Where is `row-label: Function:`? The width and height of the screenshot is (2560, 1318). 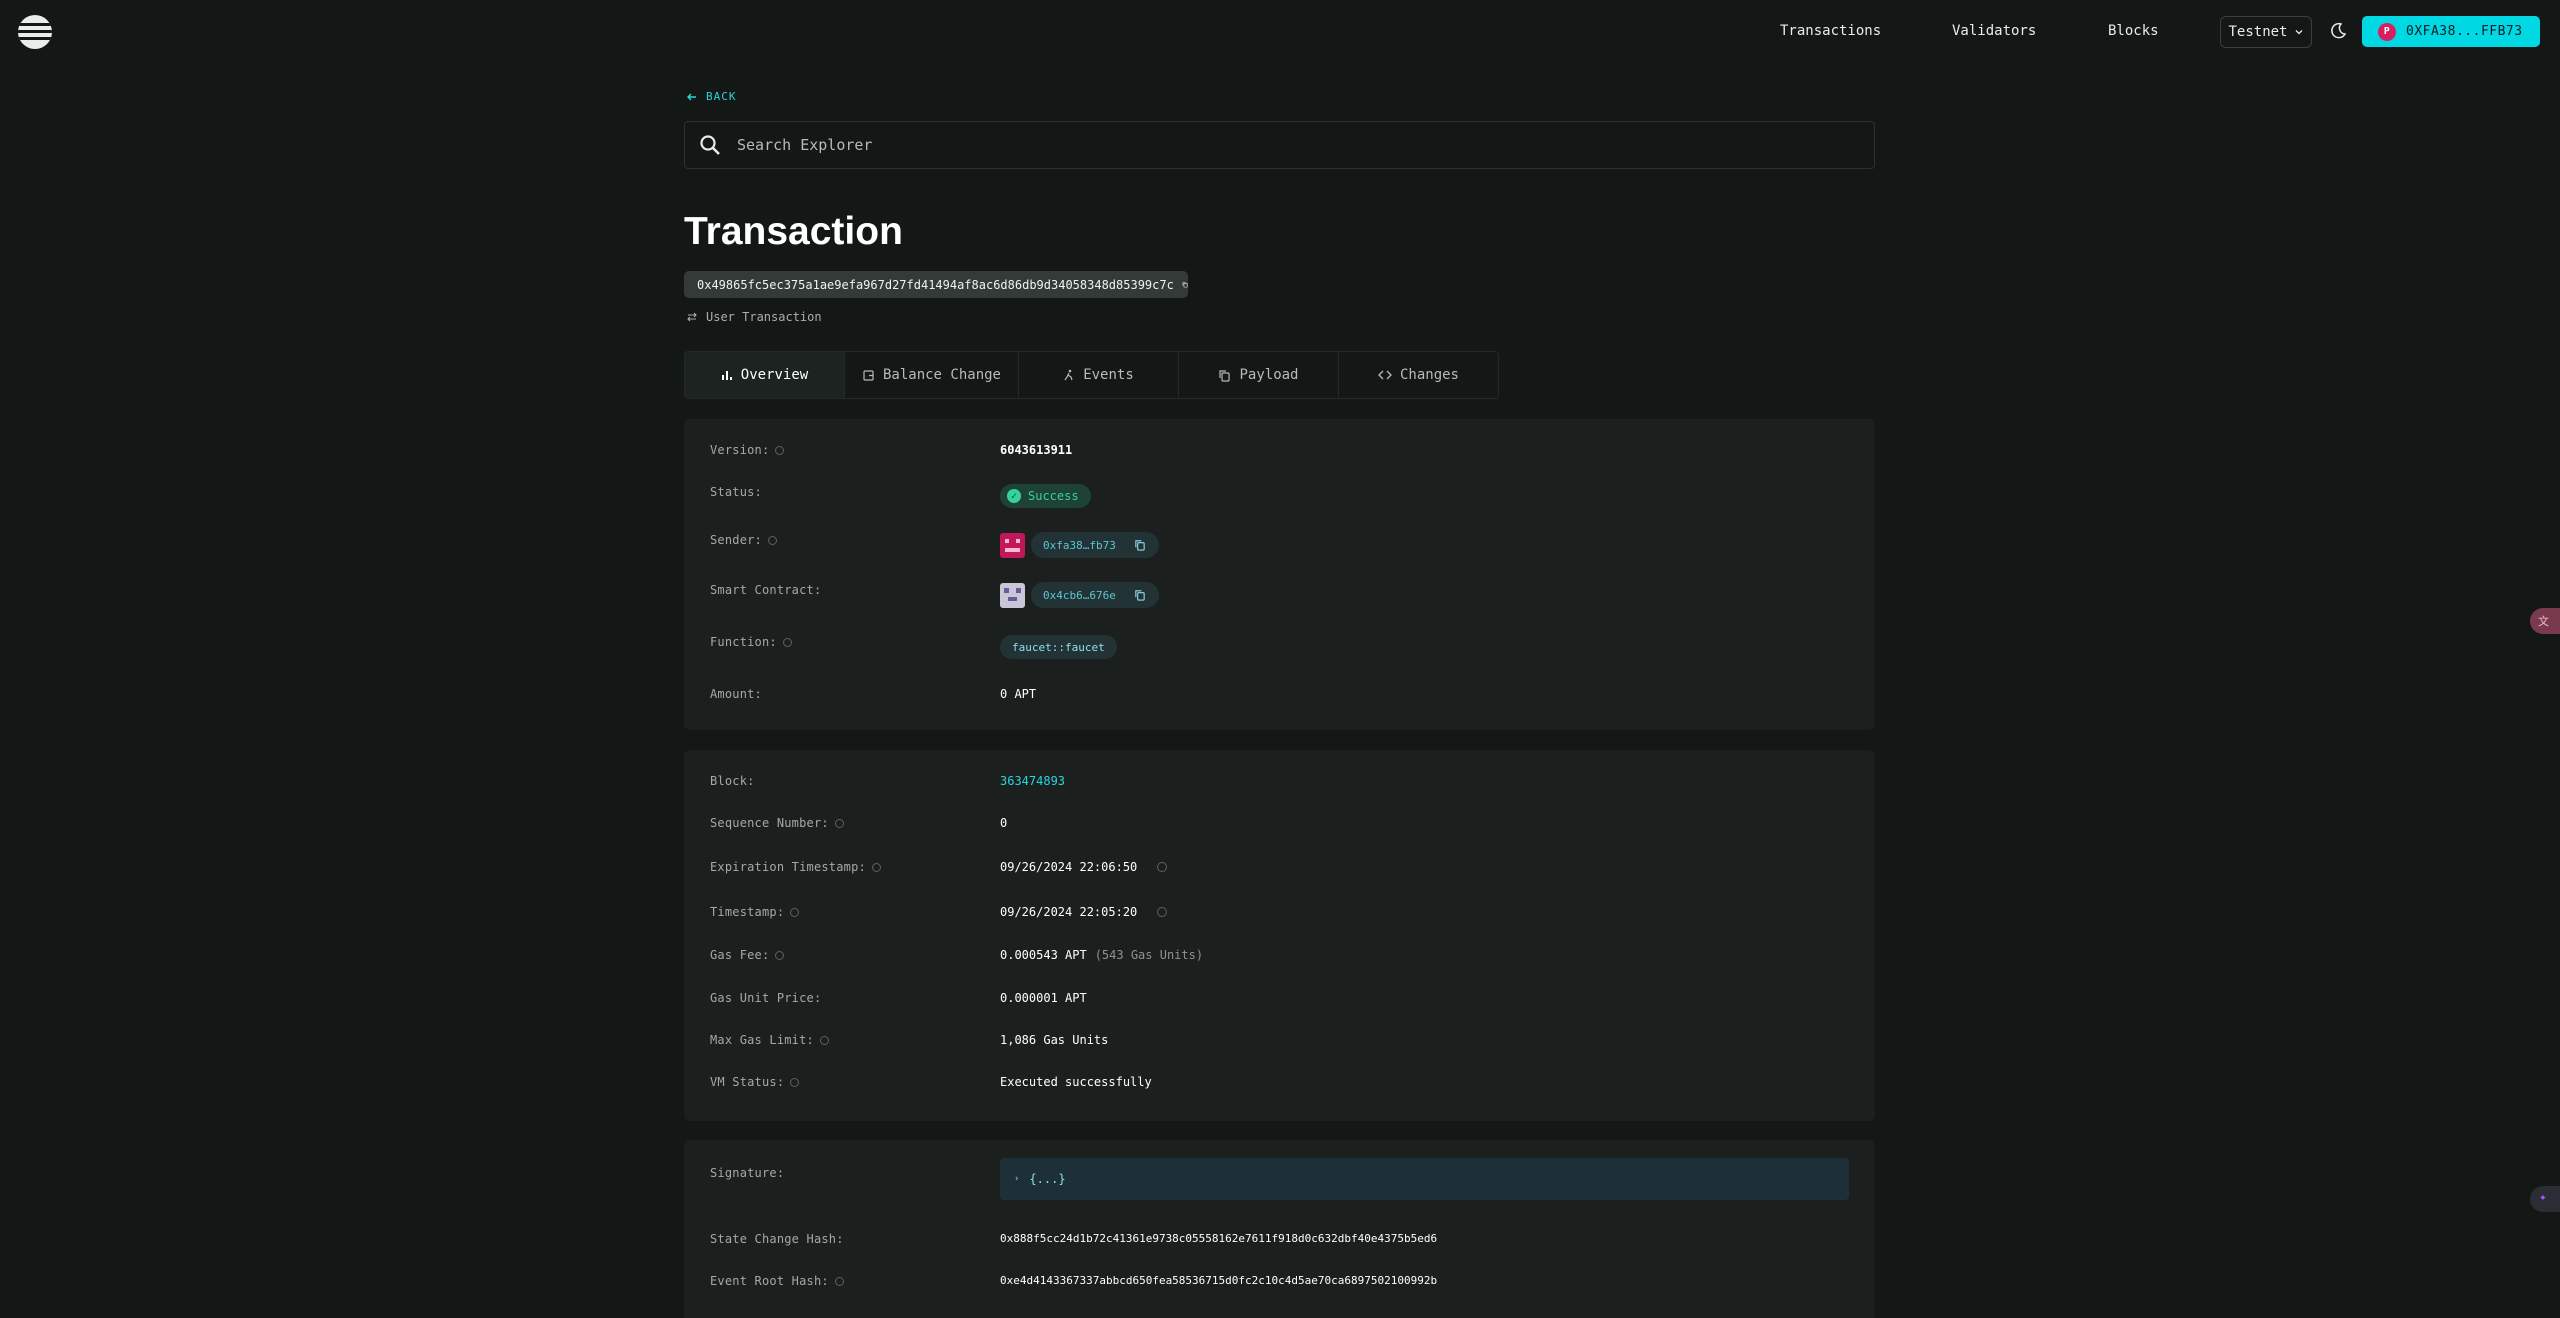 row-label: Function: is located at coordinates (751, 642).